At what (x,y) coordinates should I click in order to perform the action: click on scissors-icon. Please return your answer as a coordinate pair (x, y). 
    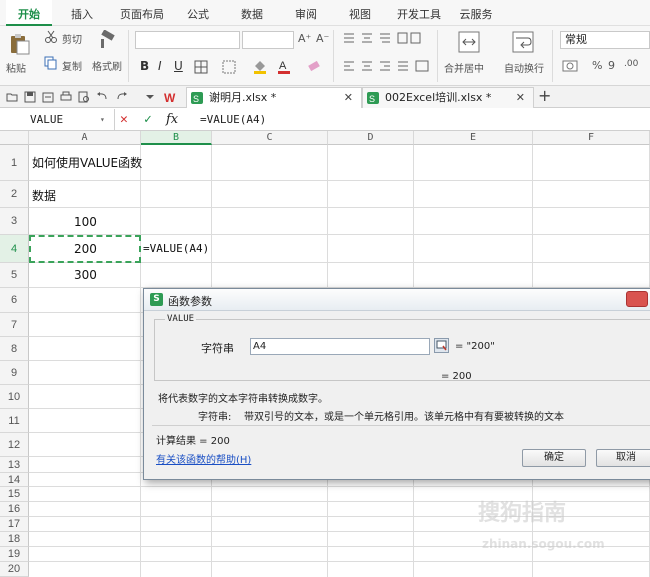
    Looking at the image, I should click on (51, 37).